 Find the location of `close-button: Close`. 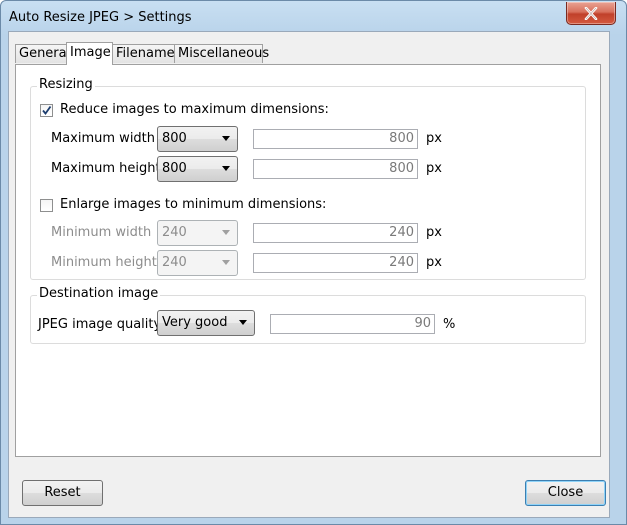

close-button: Close is located at coordinates (565, 493).